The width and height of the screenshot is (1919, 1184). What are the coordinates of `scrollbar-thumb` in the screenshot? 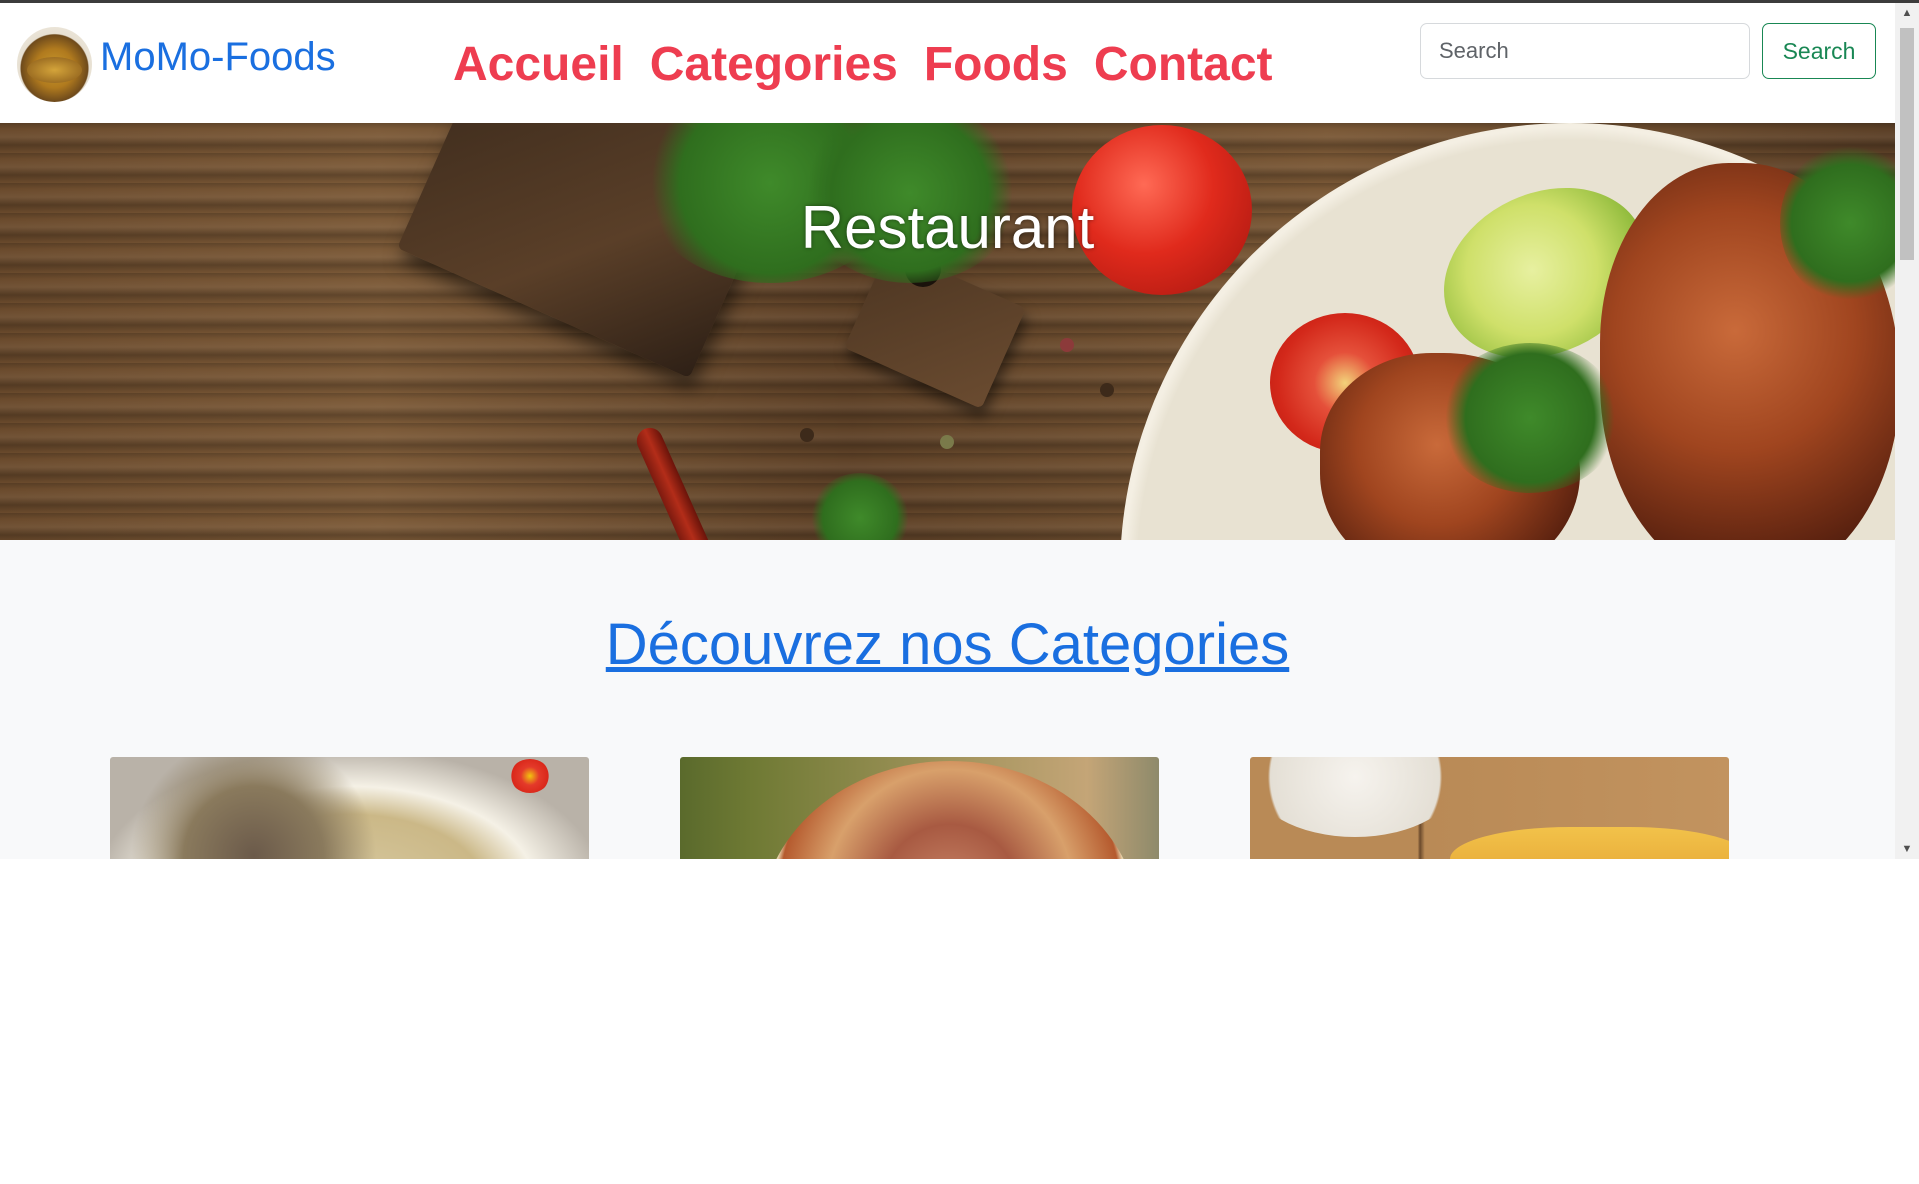 It's located at (1907, 144).